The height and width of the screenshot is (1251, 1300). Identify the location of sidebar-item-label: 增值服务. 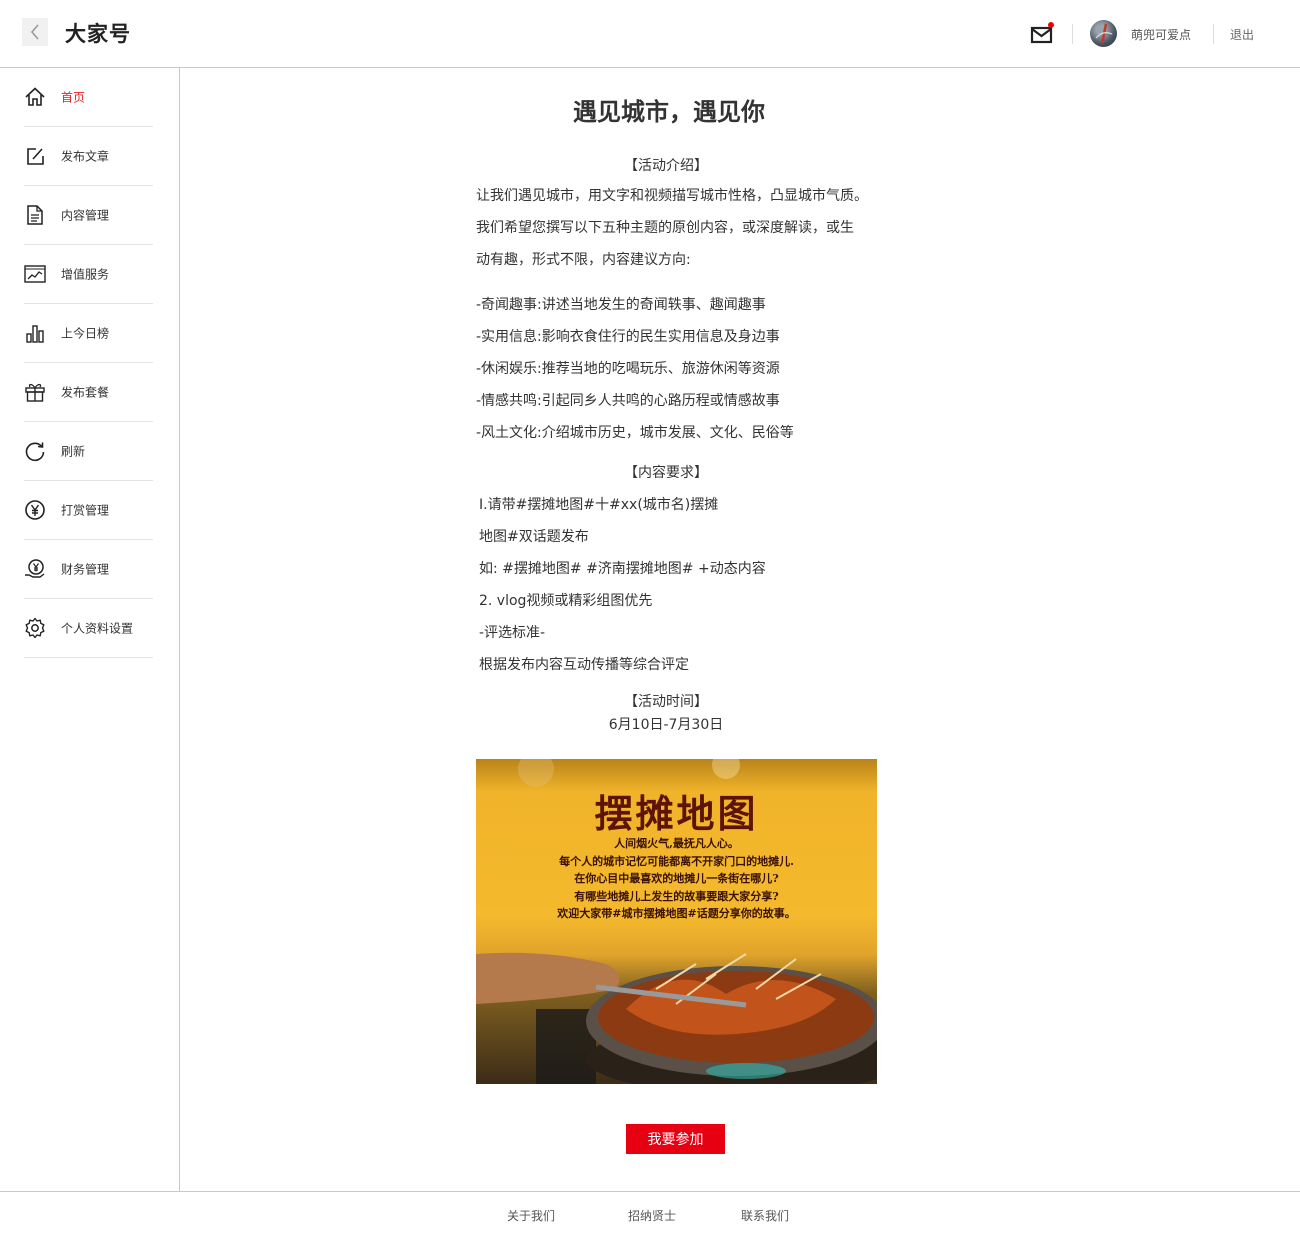
(85, 274).